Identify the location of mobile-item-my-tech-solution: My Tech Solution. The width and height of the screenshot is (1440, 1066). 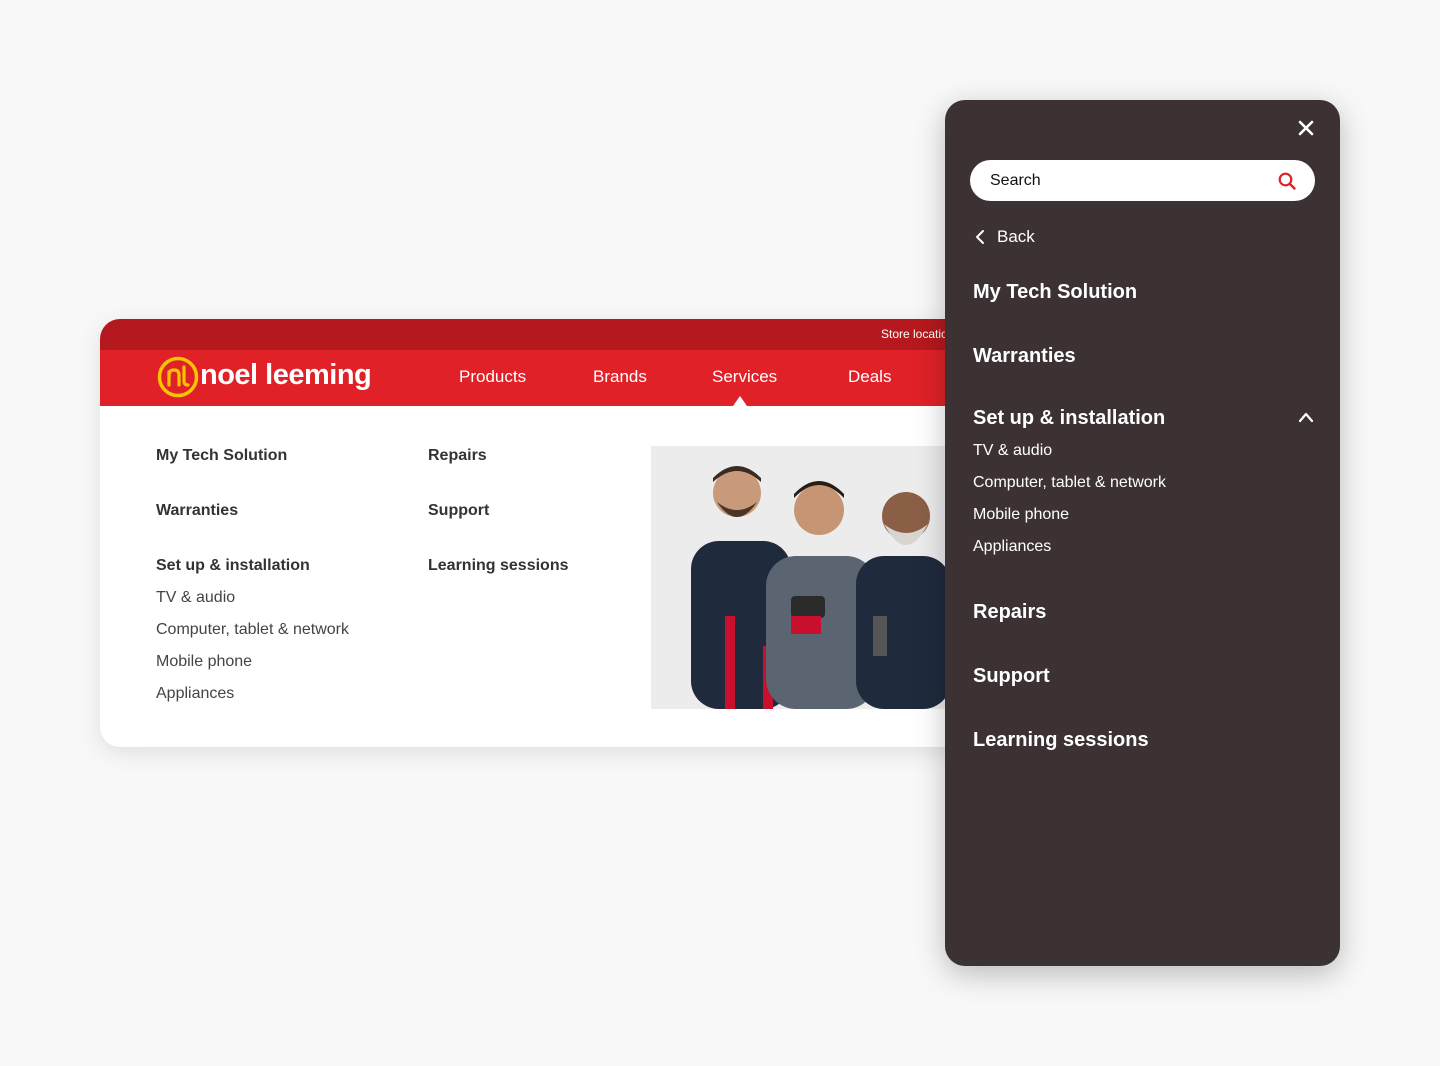
(1055, 292).